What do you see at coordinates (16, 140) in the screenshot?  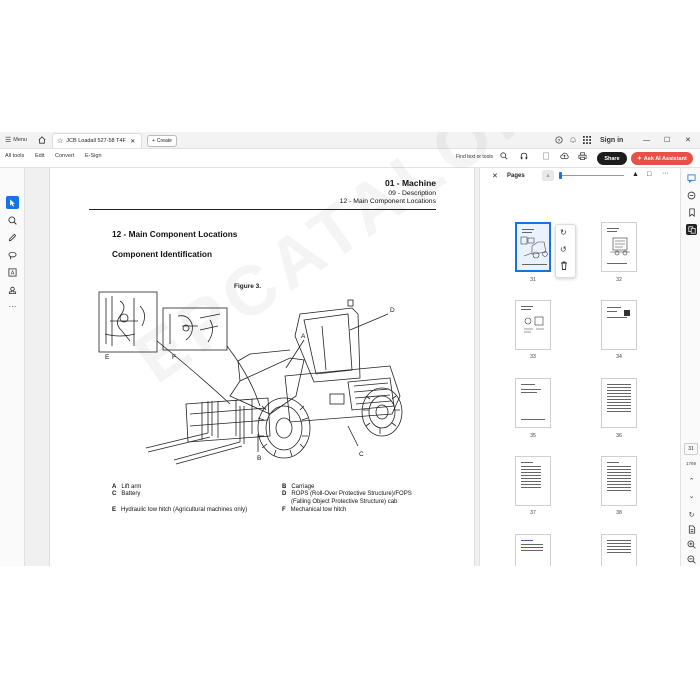 I see `menu-button: ☰ Menu` at bounding box center [16, 140].